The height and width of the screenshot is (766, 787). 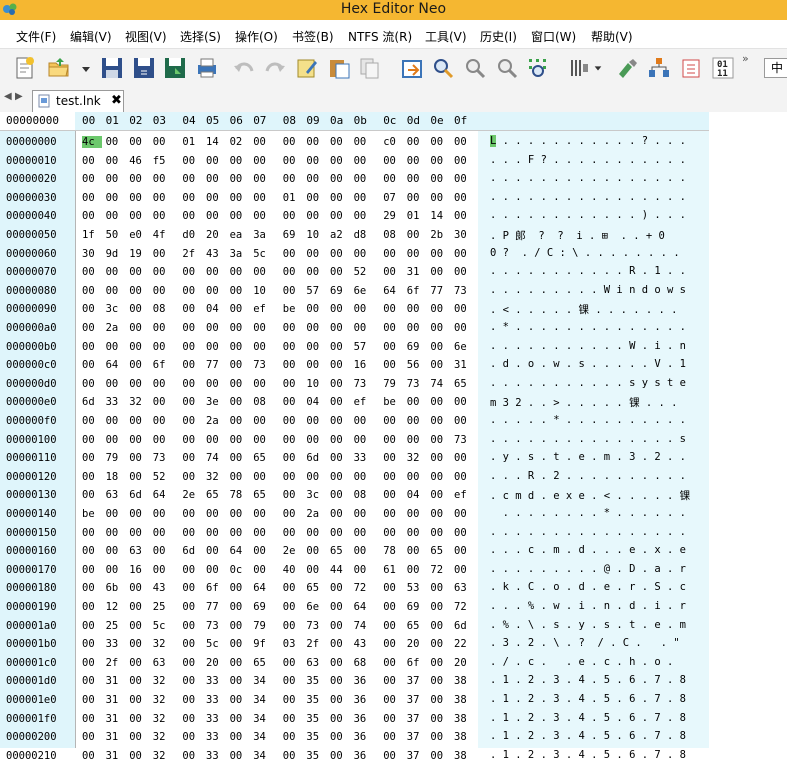 What do you see at coordinates (293, 570) in the screenshot?
I see `hex-byte: 40` at bounding box center [293, 570].